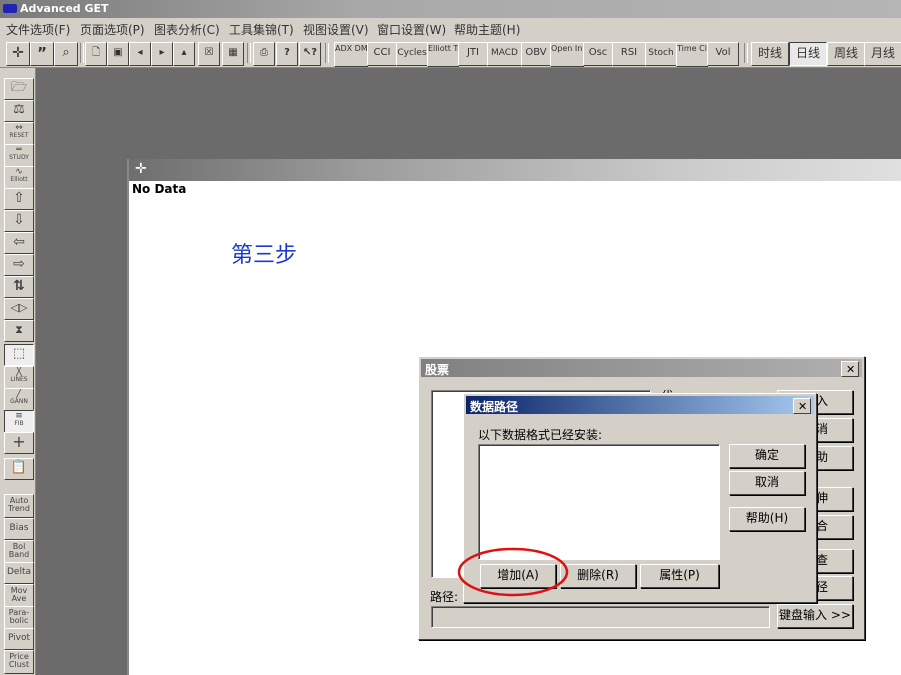 The image size is (901, 675). Describe the element at coordinates (504, 54) in the screenshot. I see `indicator-macd-button: MACD` at that location.